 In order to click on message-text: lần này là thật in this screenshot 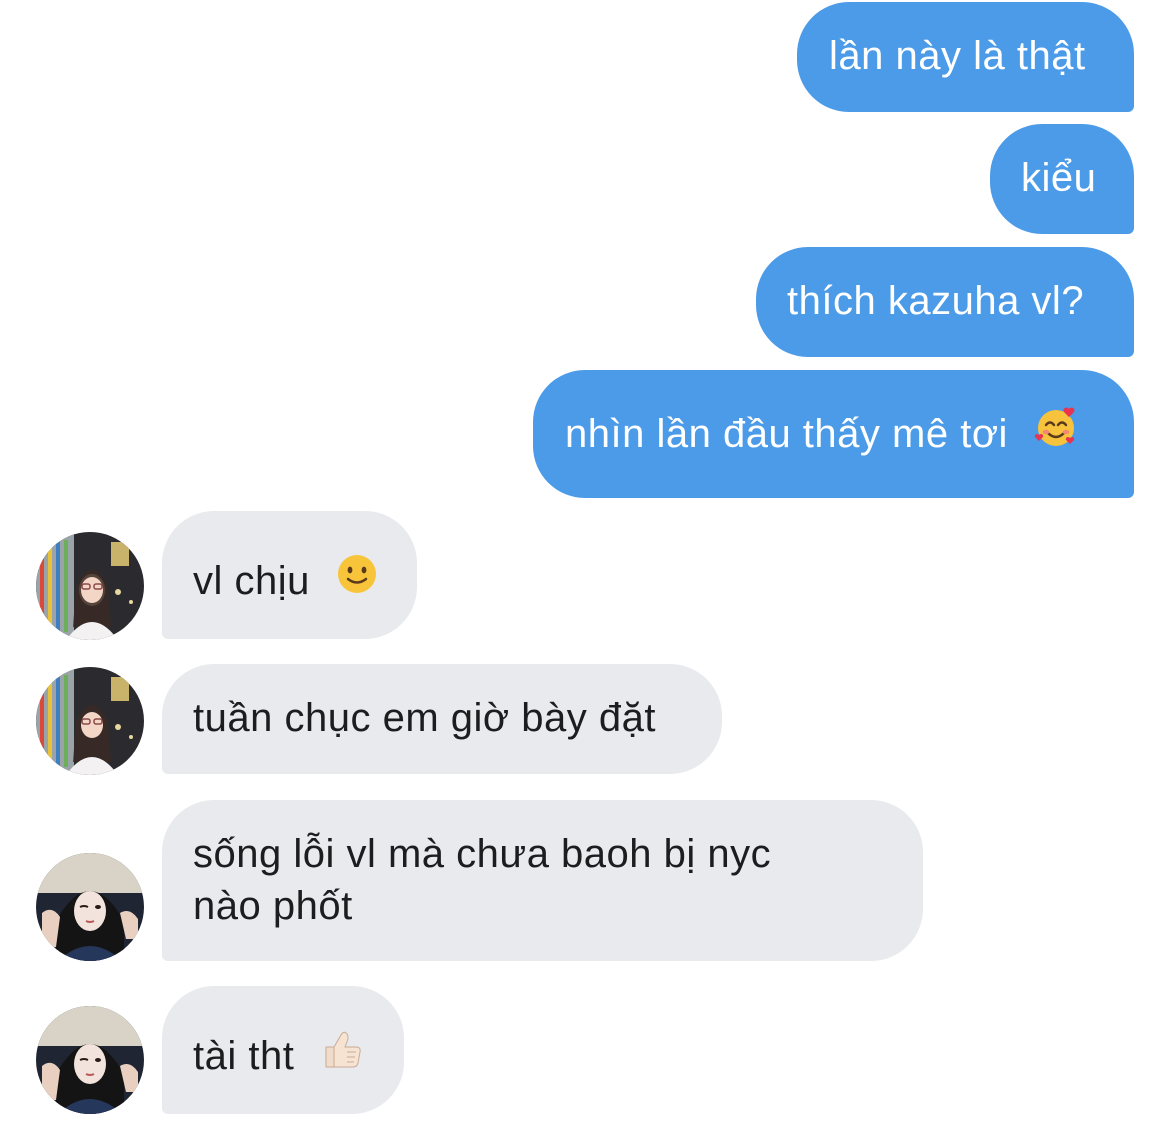, I will do `click(957, 56)`.